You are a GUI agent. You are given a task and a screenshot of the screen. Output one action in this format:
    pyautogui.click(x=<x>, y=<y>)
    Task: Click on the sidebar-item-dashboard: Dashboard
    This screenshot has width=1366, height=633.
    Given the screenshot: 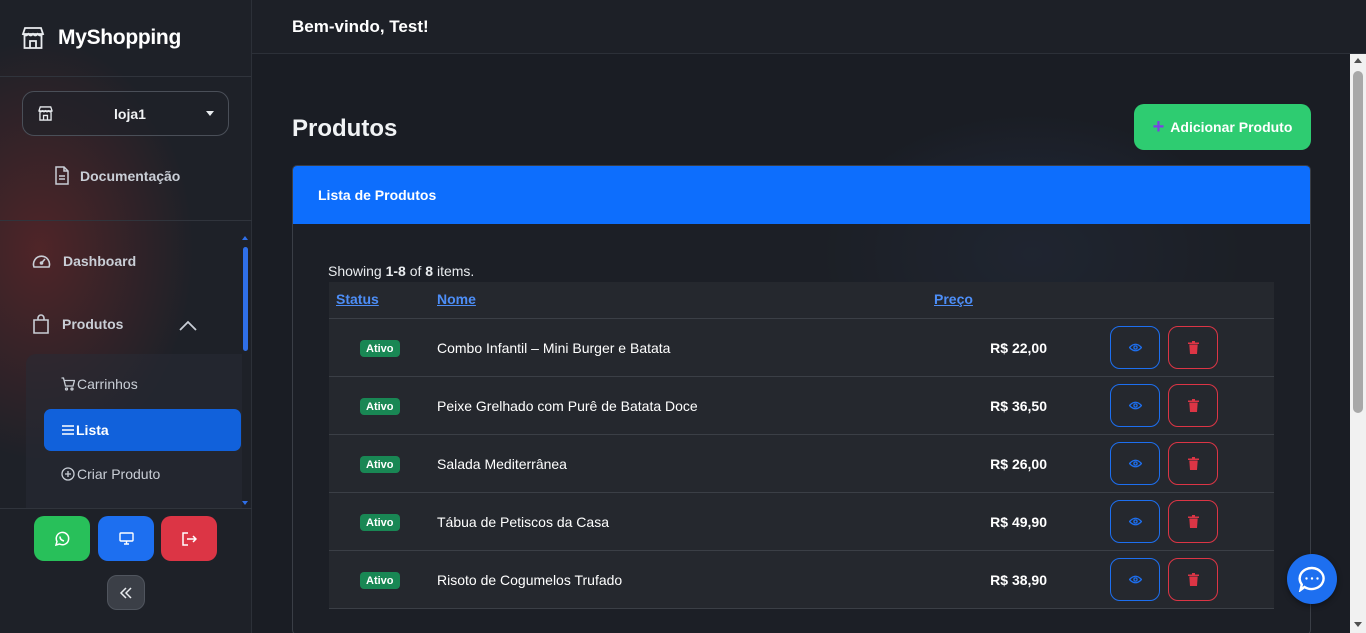 What is the action you would take?
    pyautogui.click(x=84, y=261)
    